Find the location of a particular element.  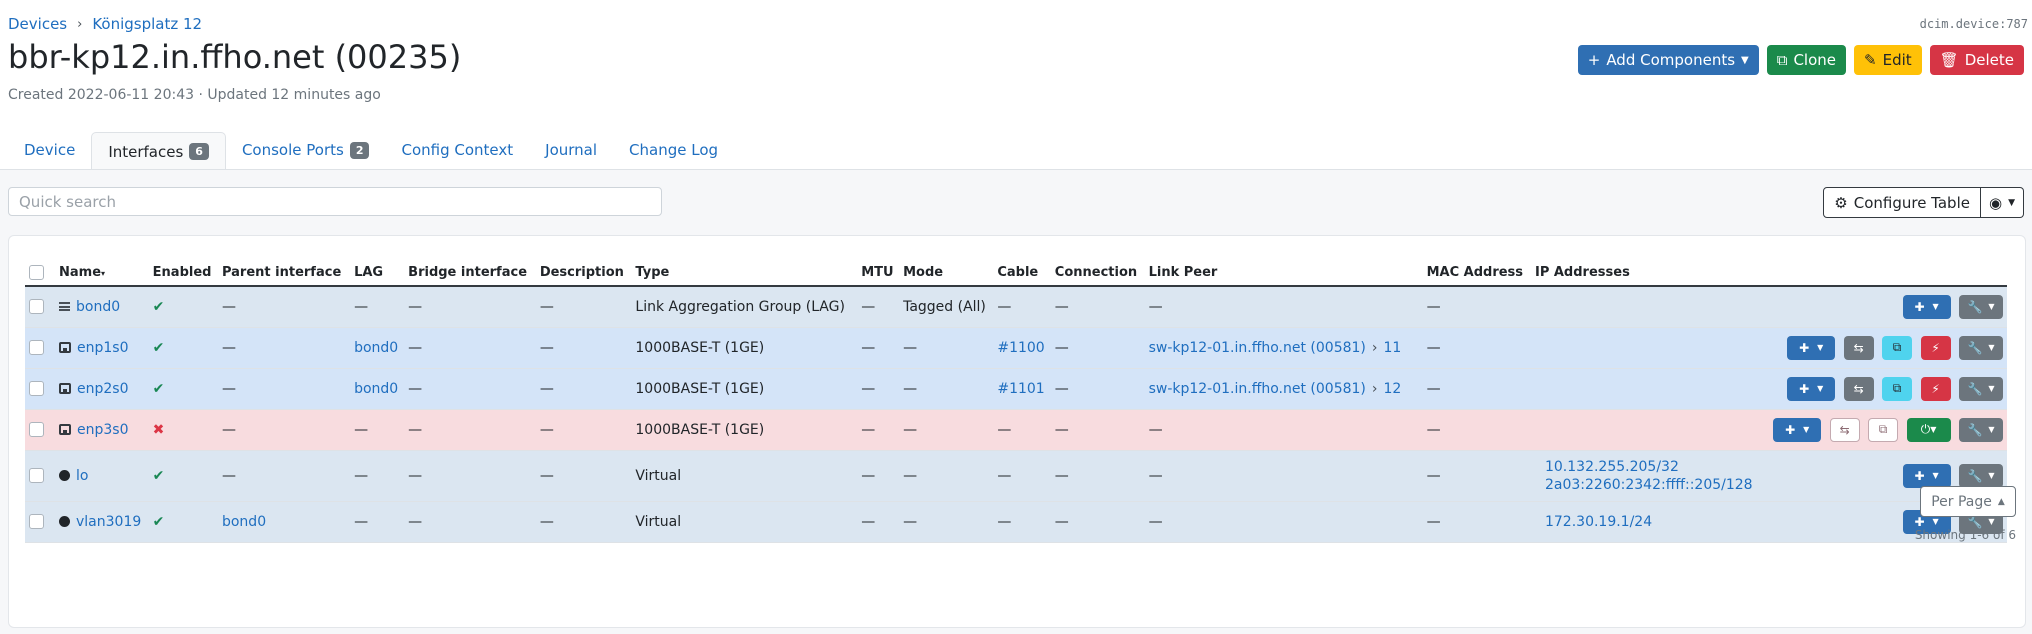

type-cell: Link Aggregation Group (LAG) is located at coordinates (744, 307).